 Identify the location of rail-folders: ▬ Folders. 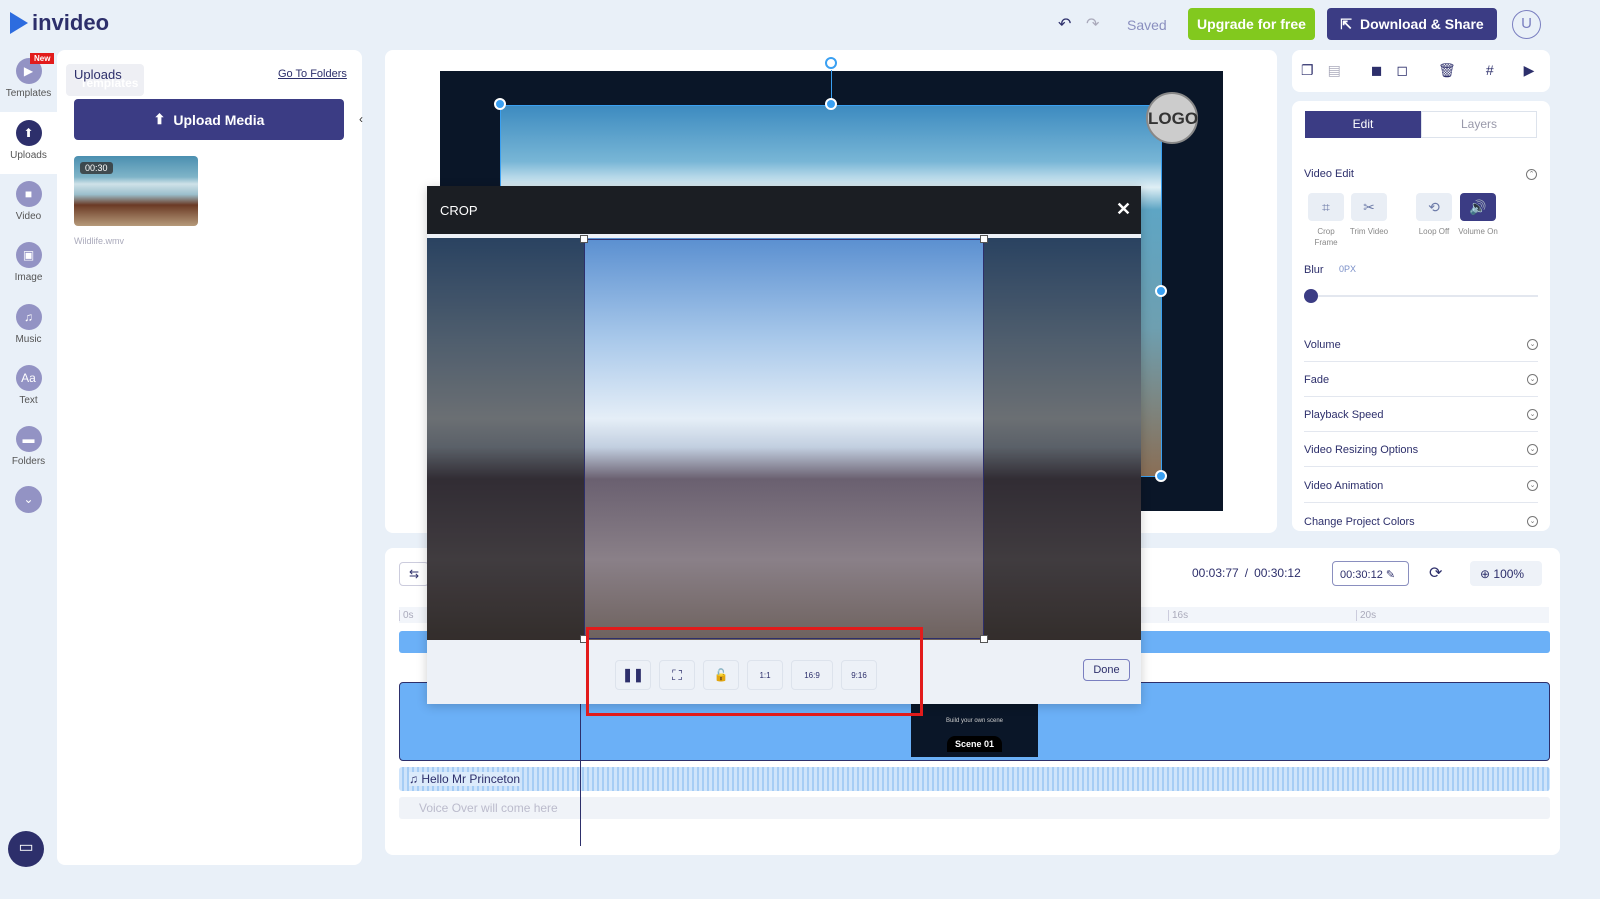
(28, 449).